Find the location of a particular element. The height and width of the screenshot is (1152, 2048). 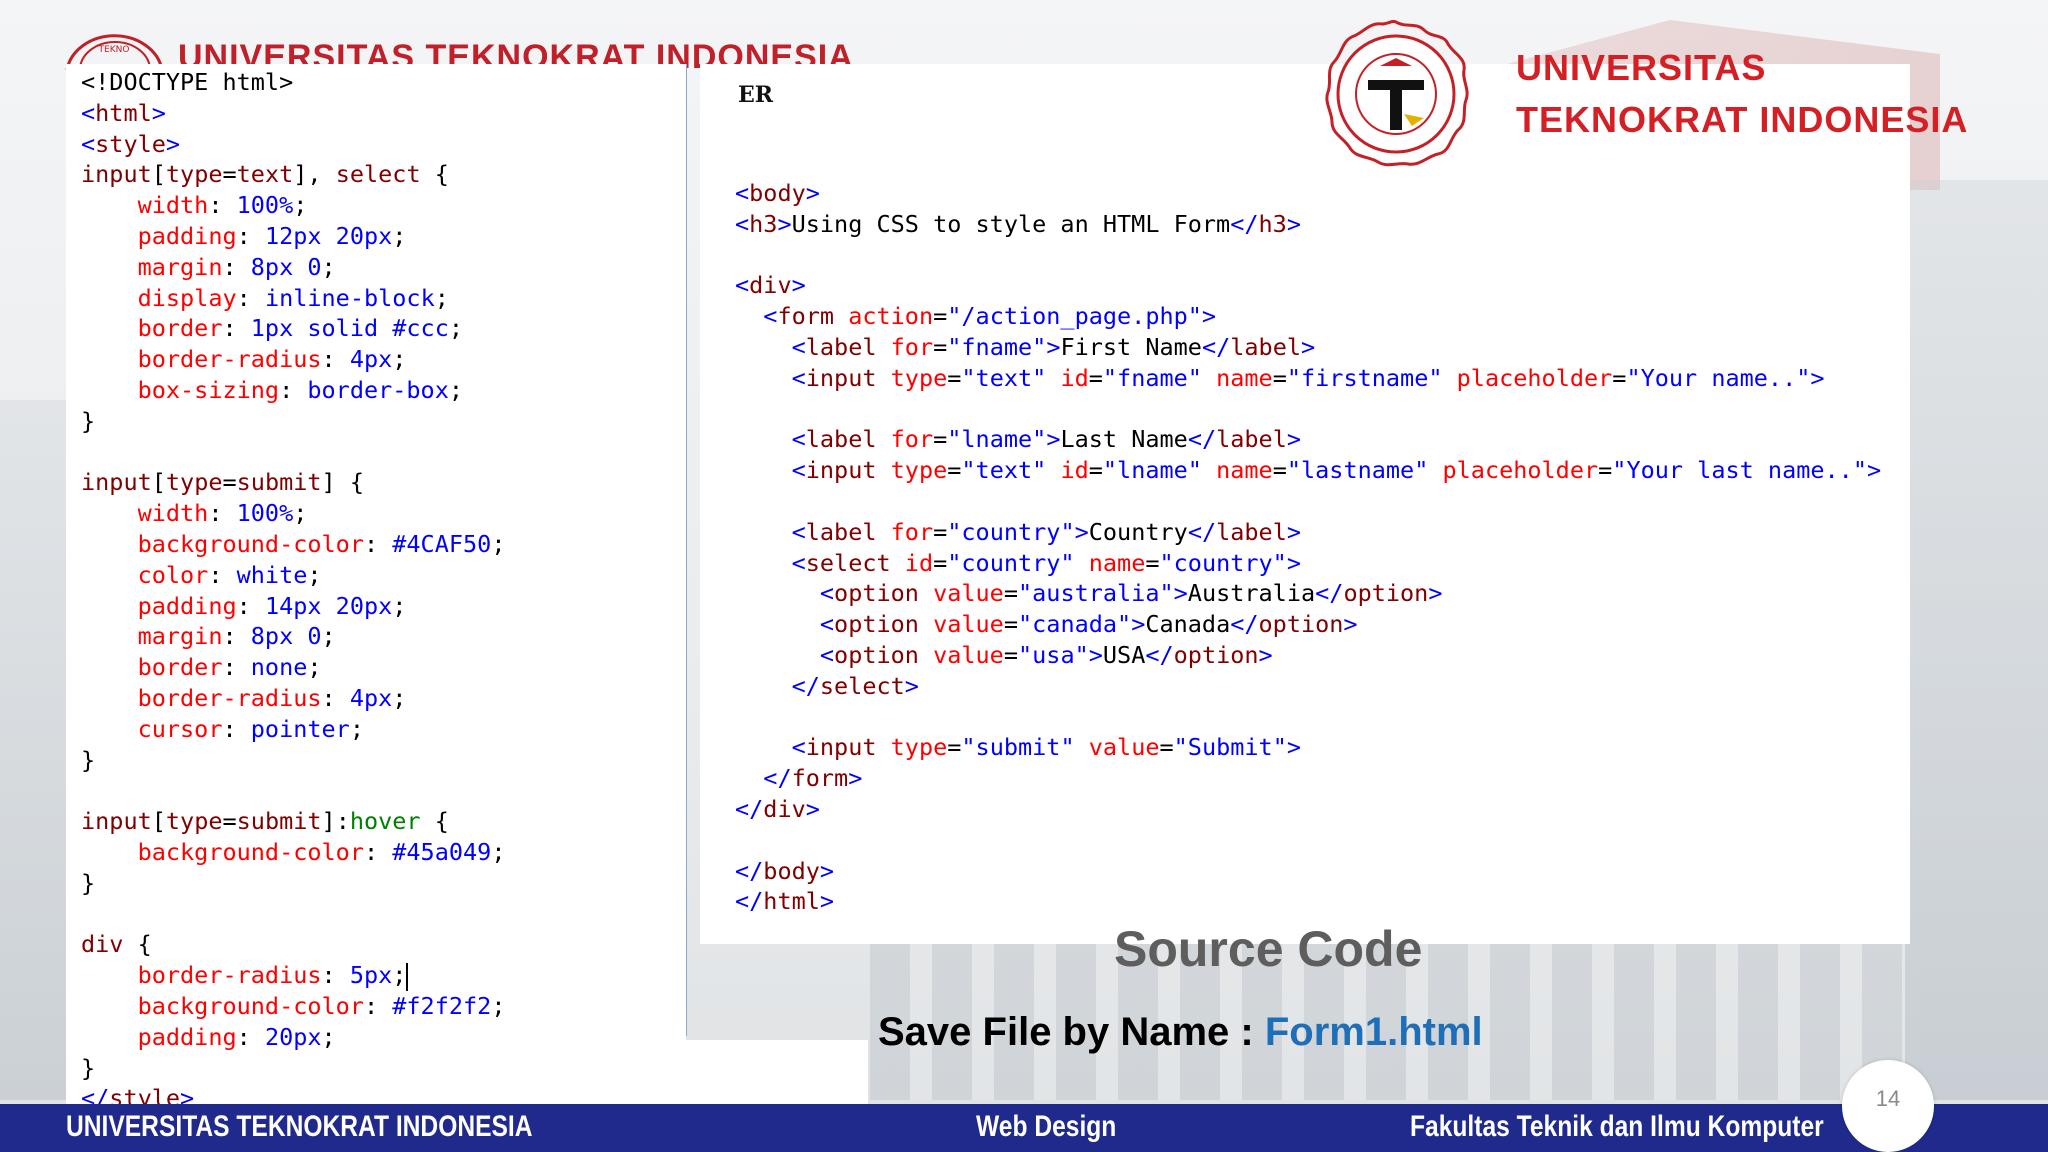

code-token: style is located at coordinates (130, 143).